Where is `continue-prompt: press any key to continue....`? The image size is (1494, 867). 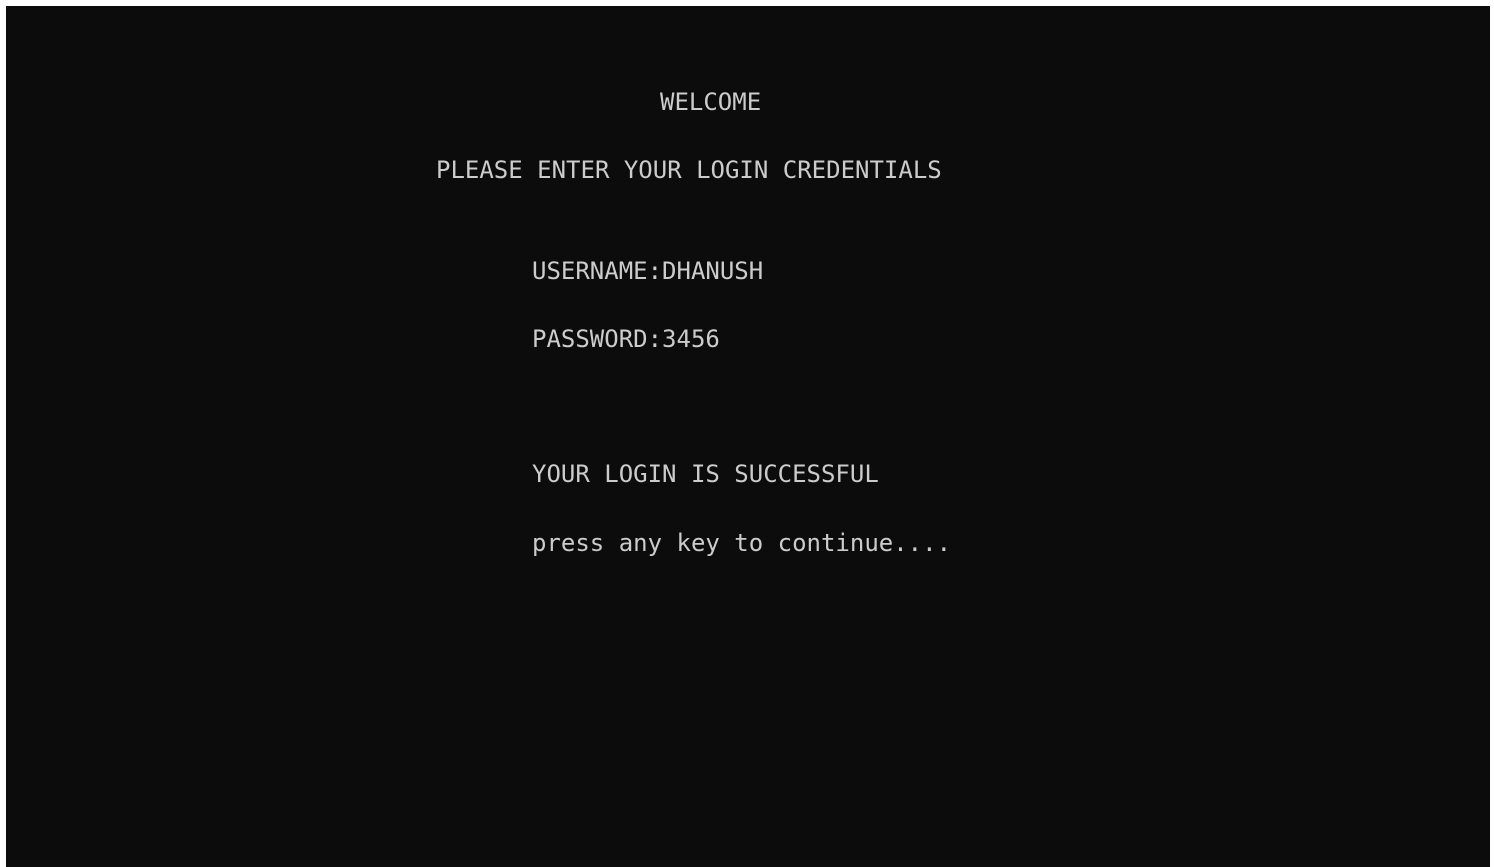 continue-prompt: press any key to continue.... is located at coordinates (742, 543).